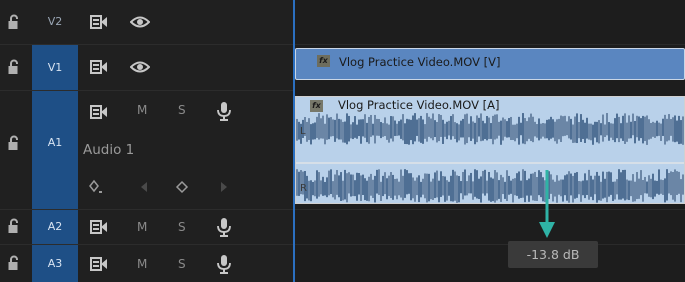  Describe the element at coordinates (96, 187) in the screenshot. I see `add-keyframe-icon` at that location.